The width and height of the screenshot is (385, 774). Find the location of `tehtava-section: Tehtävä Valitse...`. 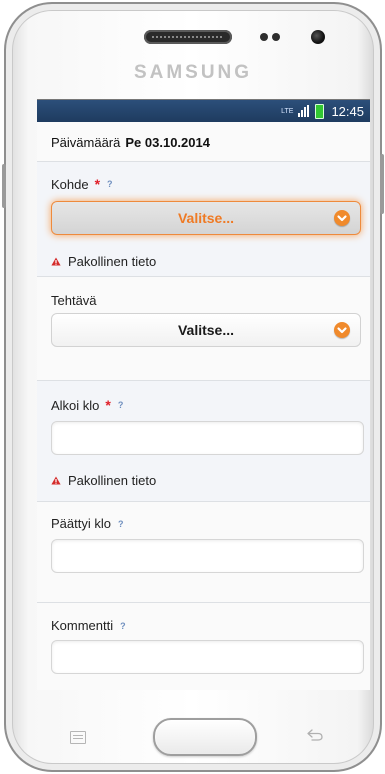

tehtava-section: Tehtävä Valitse... is located at coordinates (203, 328).